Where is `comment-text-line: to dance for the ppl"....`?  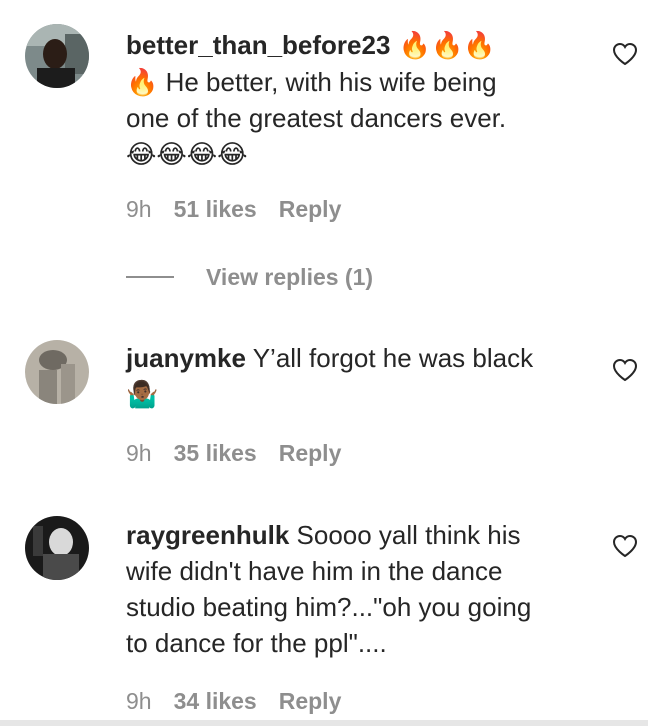 comment-text-line: to dance for the ppl".... is located at coordinates (256, 643).